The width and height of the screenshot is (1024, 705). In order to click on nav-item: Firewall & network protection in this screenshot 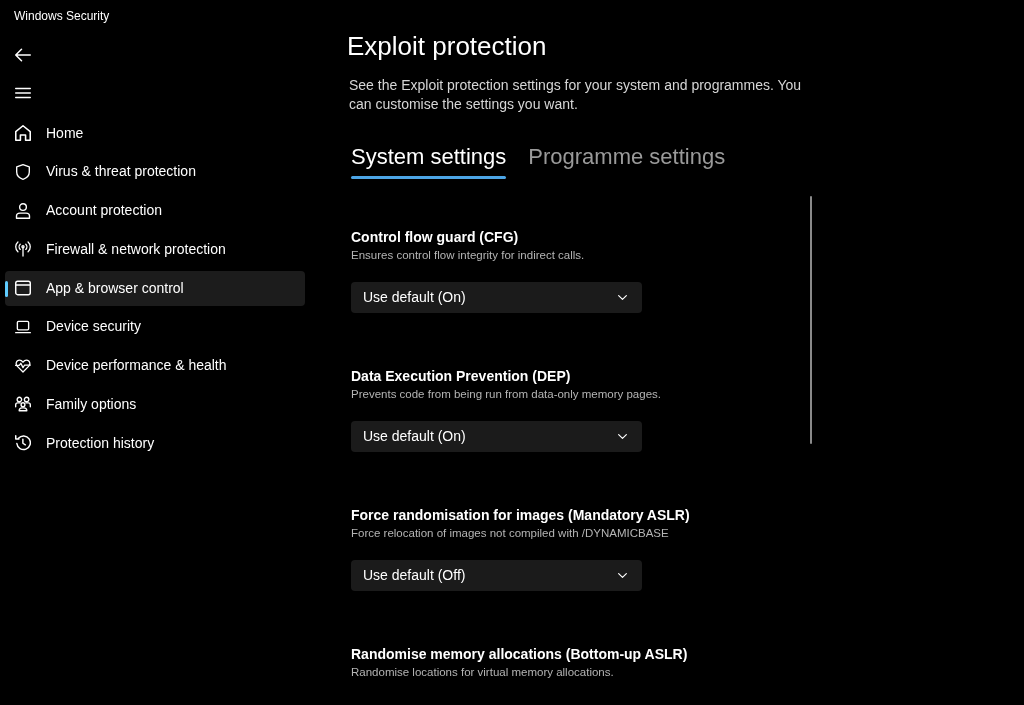, I will do `click(155, 249)`.